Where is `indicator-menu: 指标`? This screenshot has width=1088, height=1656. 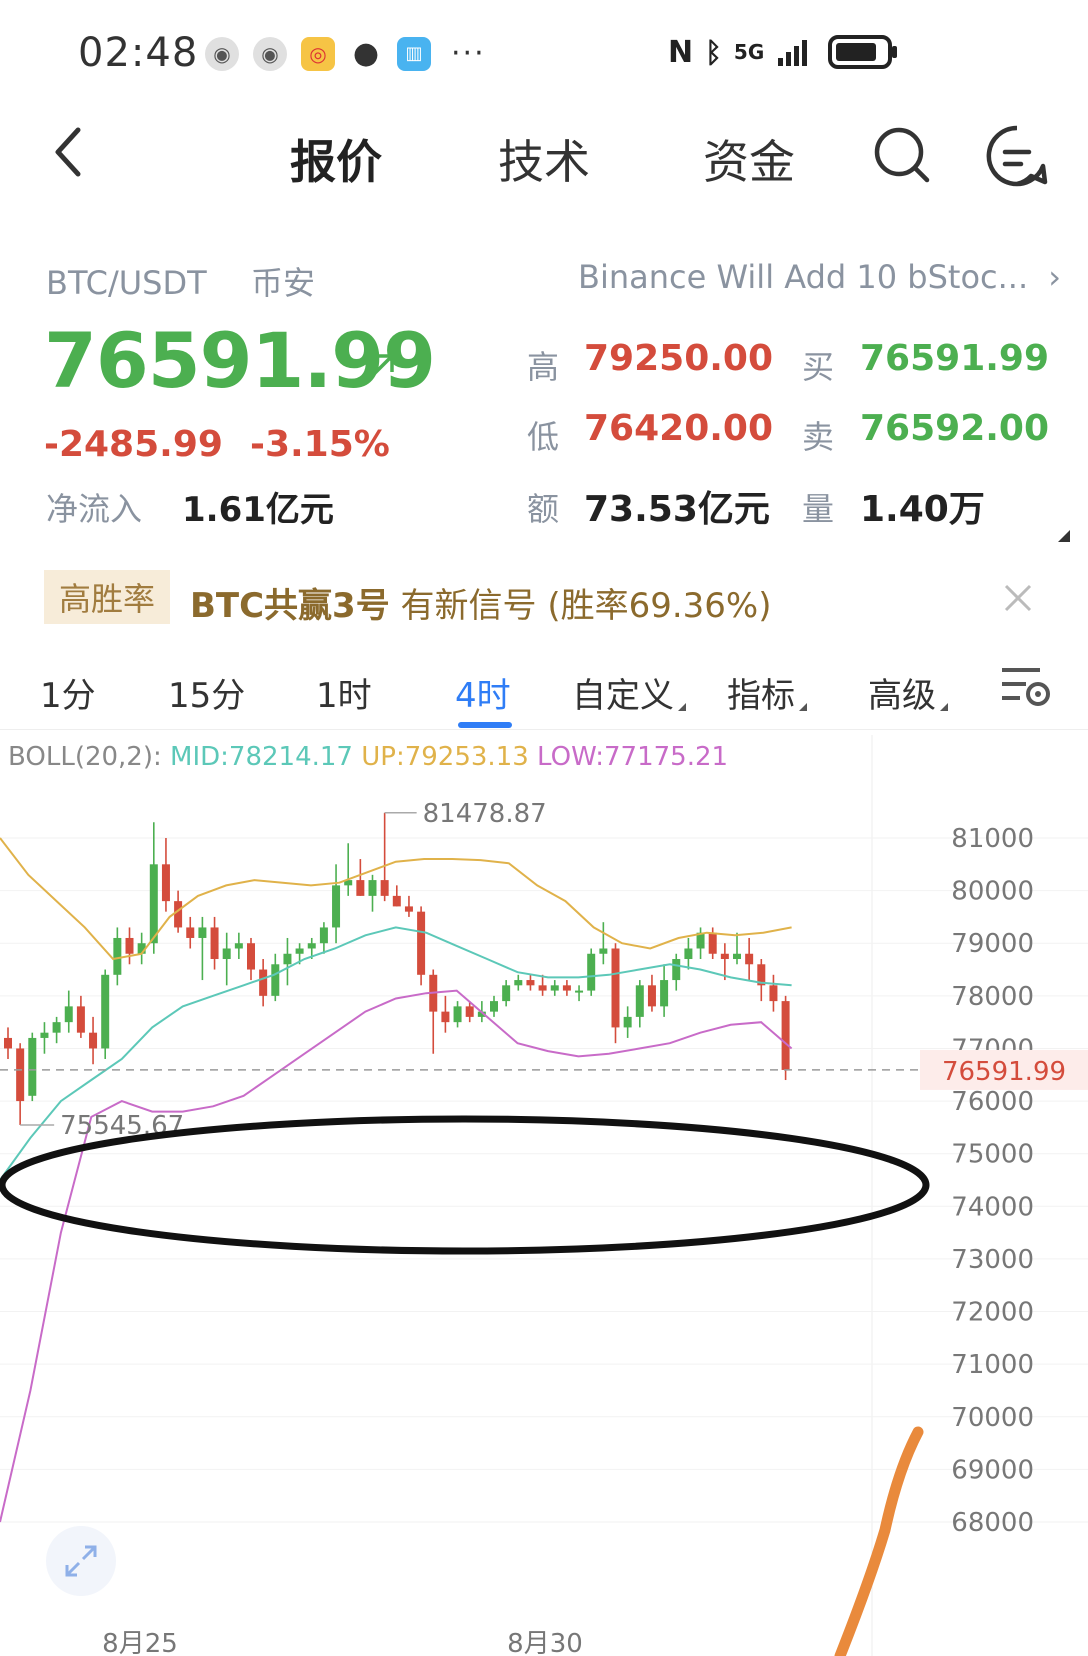 indicator-menu: 指标 is located at coordinates (767, 692).